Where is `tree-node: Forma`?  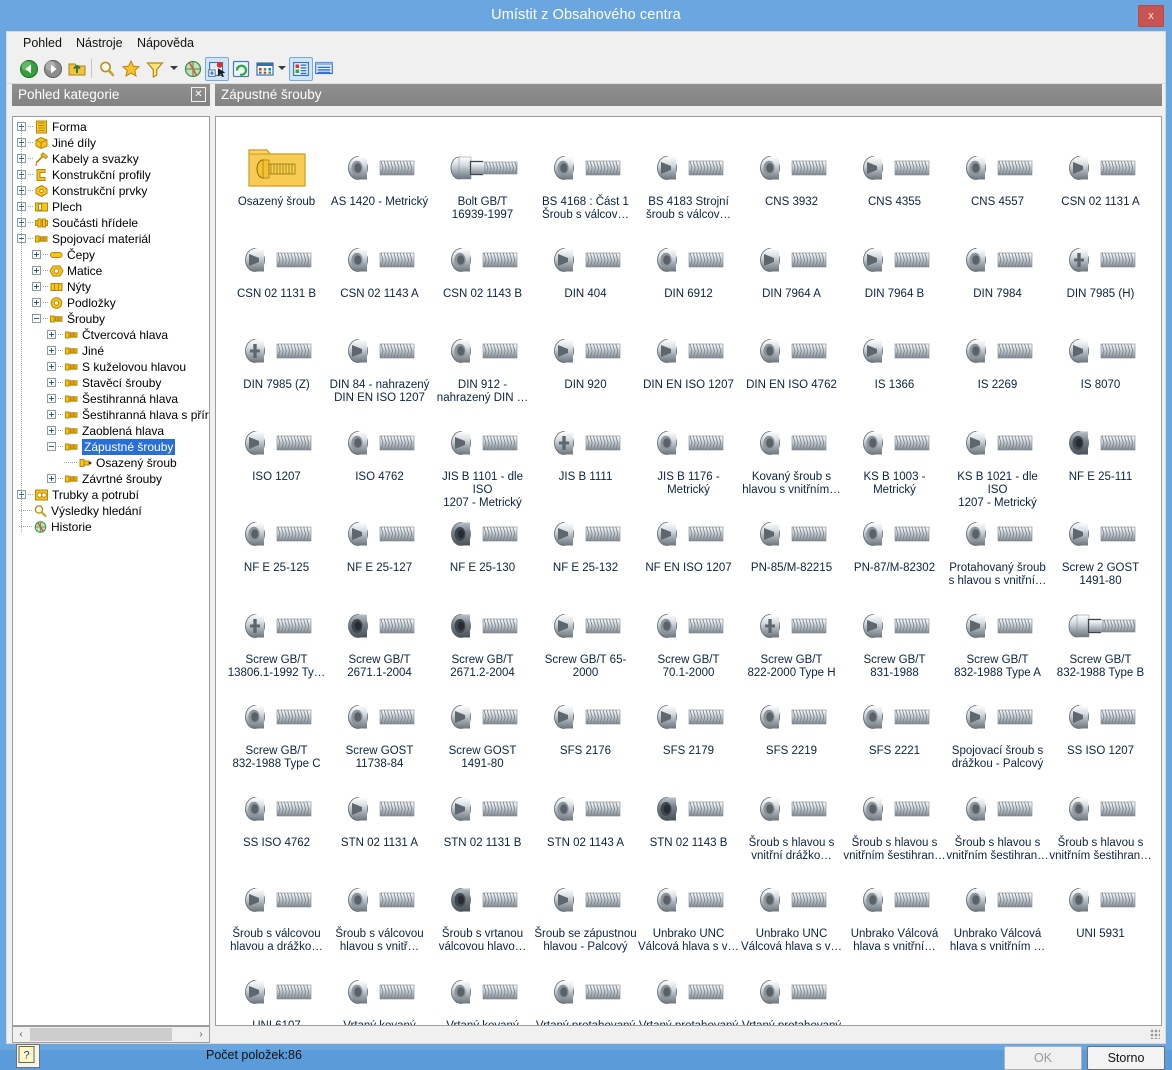 tree-node: Forma is located at coordinates (111, 127).